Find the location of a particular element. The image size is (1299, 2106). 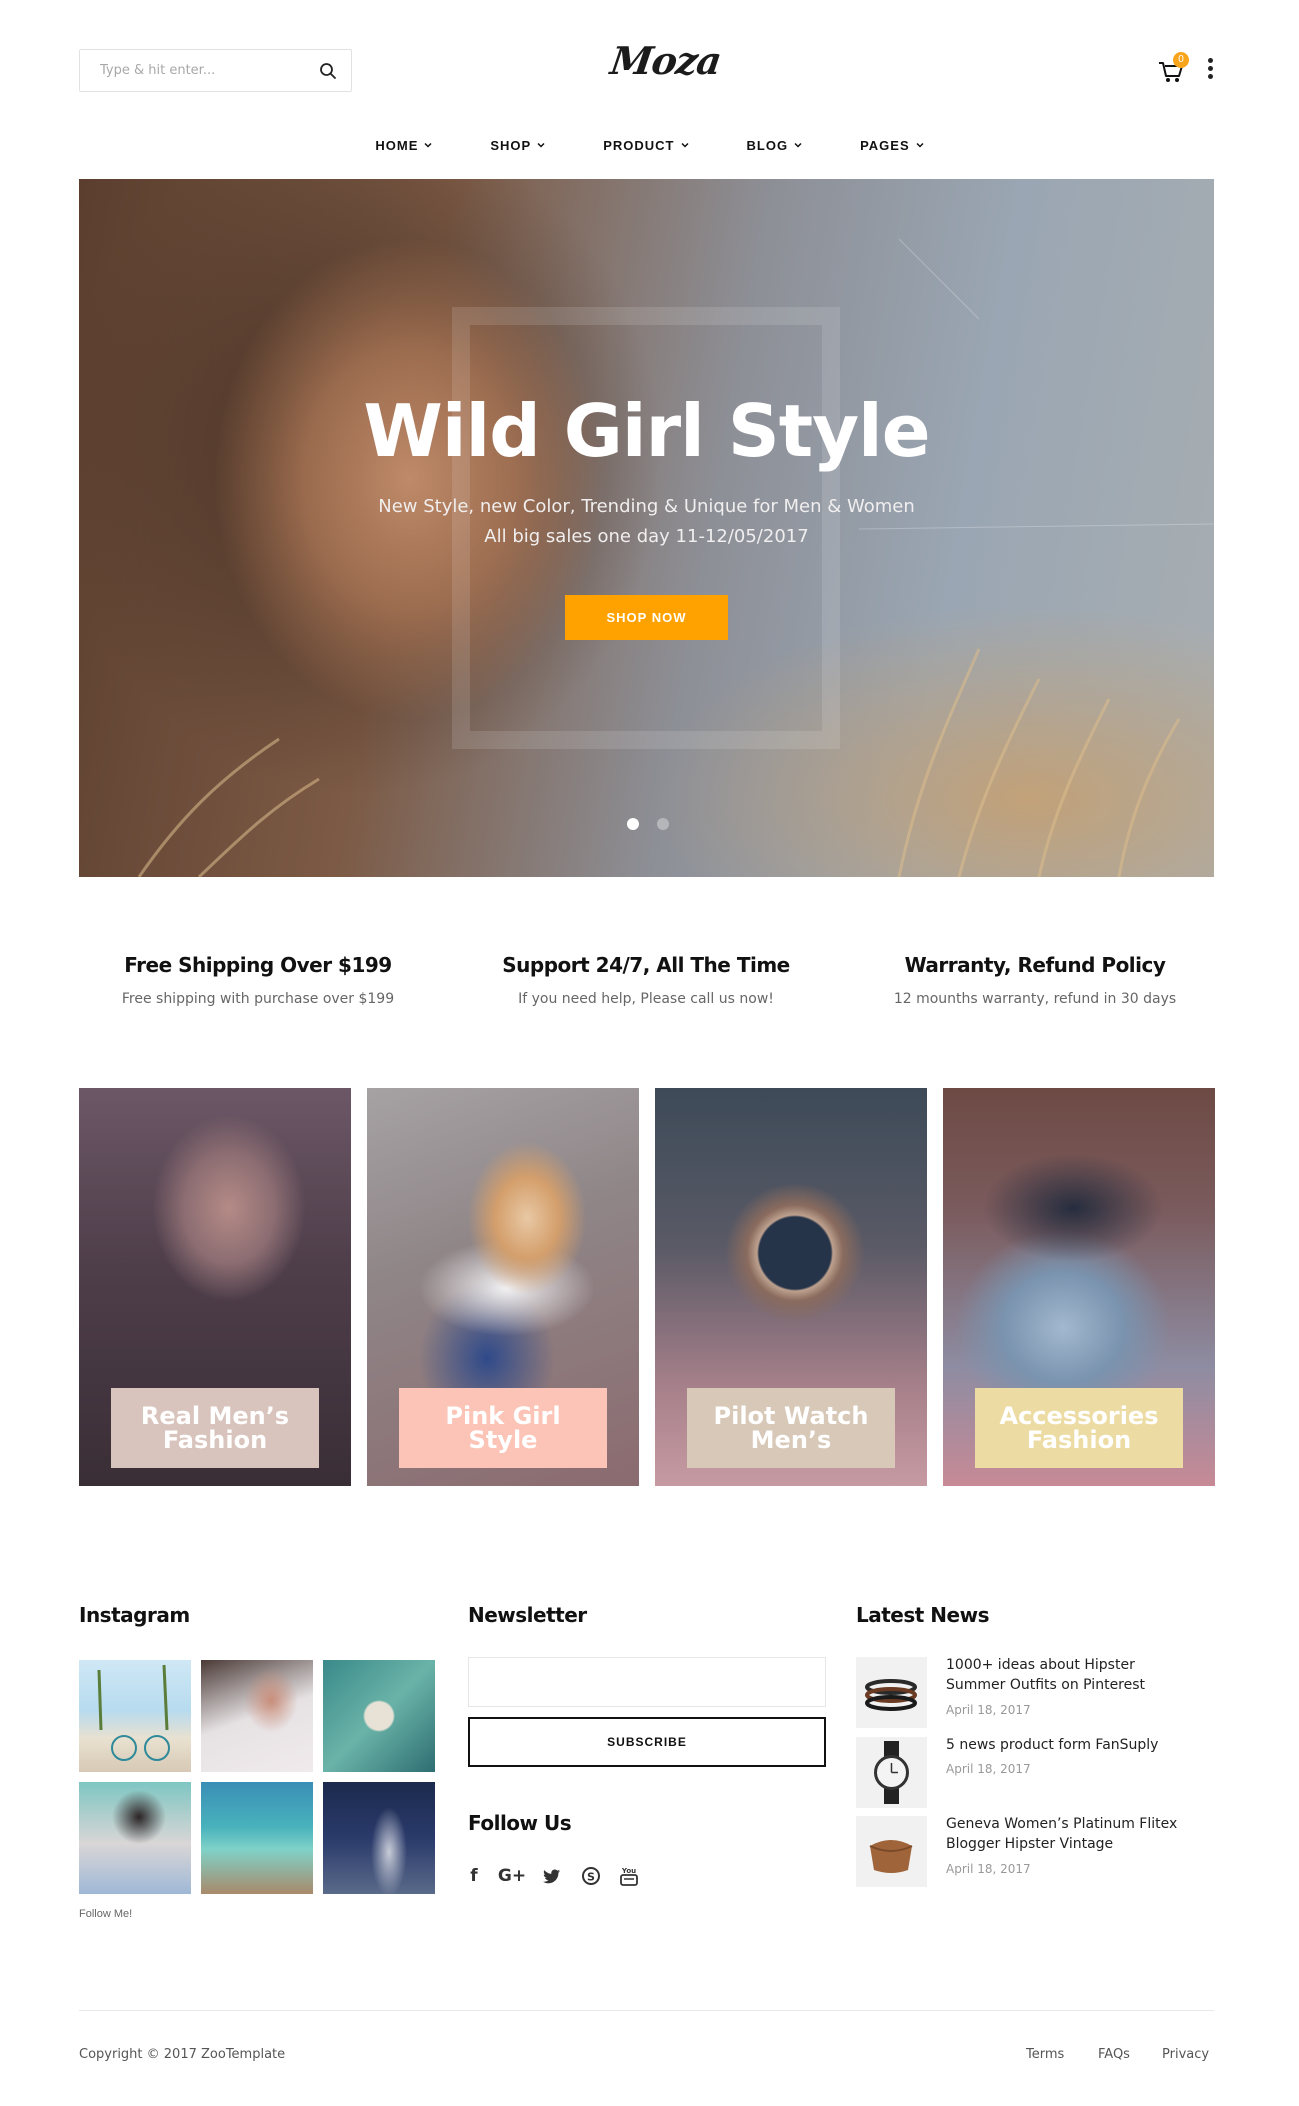

nav-item-pages: PAGES is located at coordinates (892, 145).